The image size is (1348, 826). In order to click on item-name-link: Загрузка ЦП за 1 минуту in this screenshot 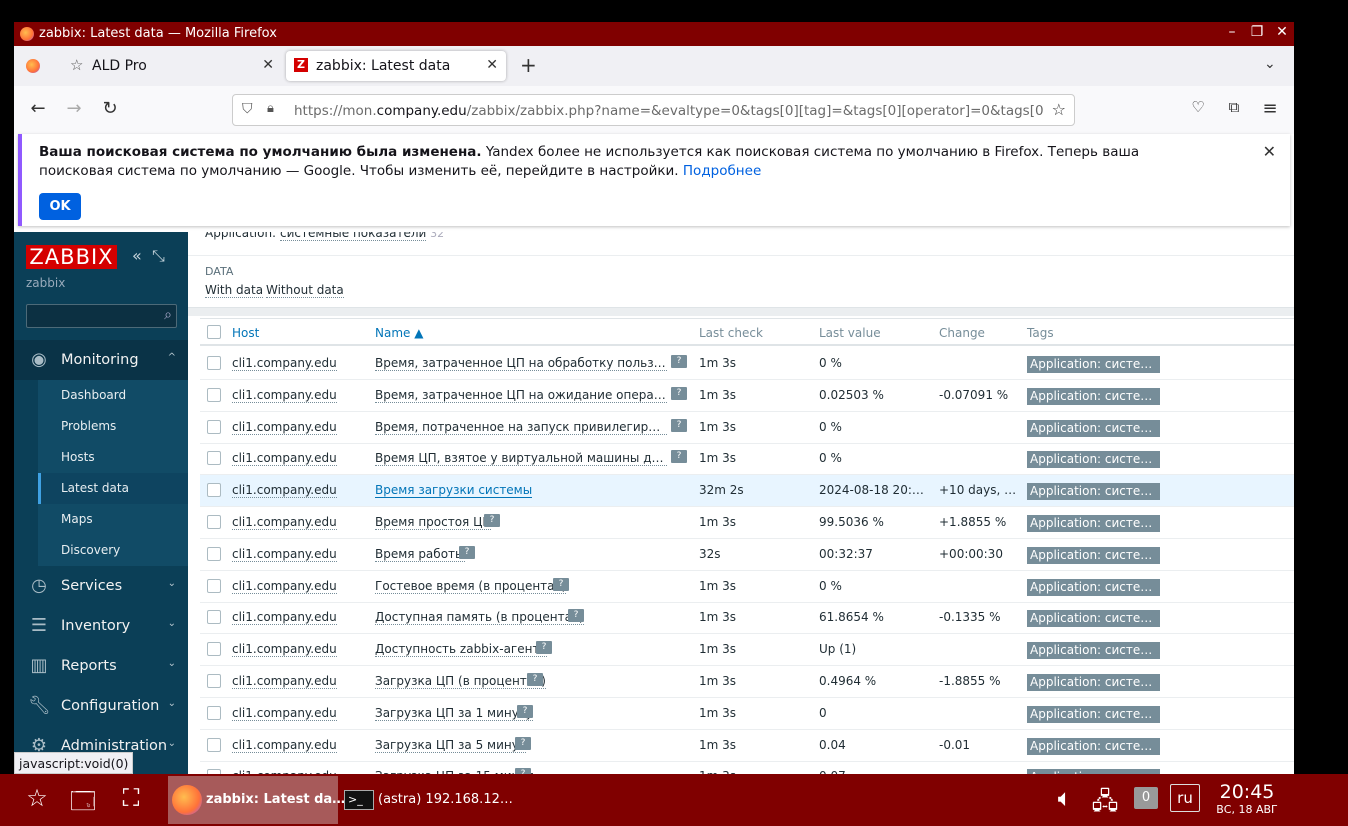, I will do `click(454, 713)`.